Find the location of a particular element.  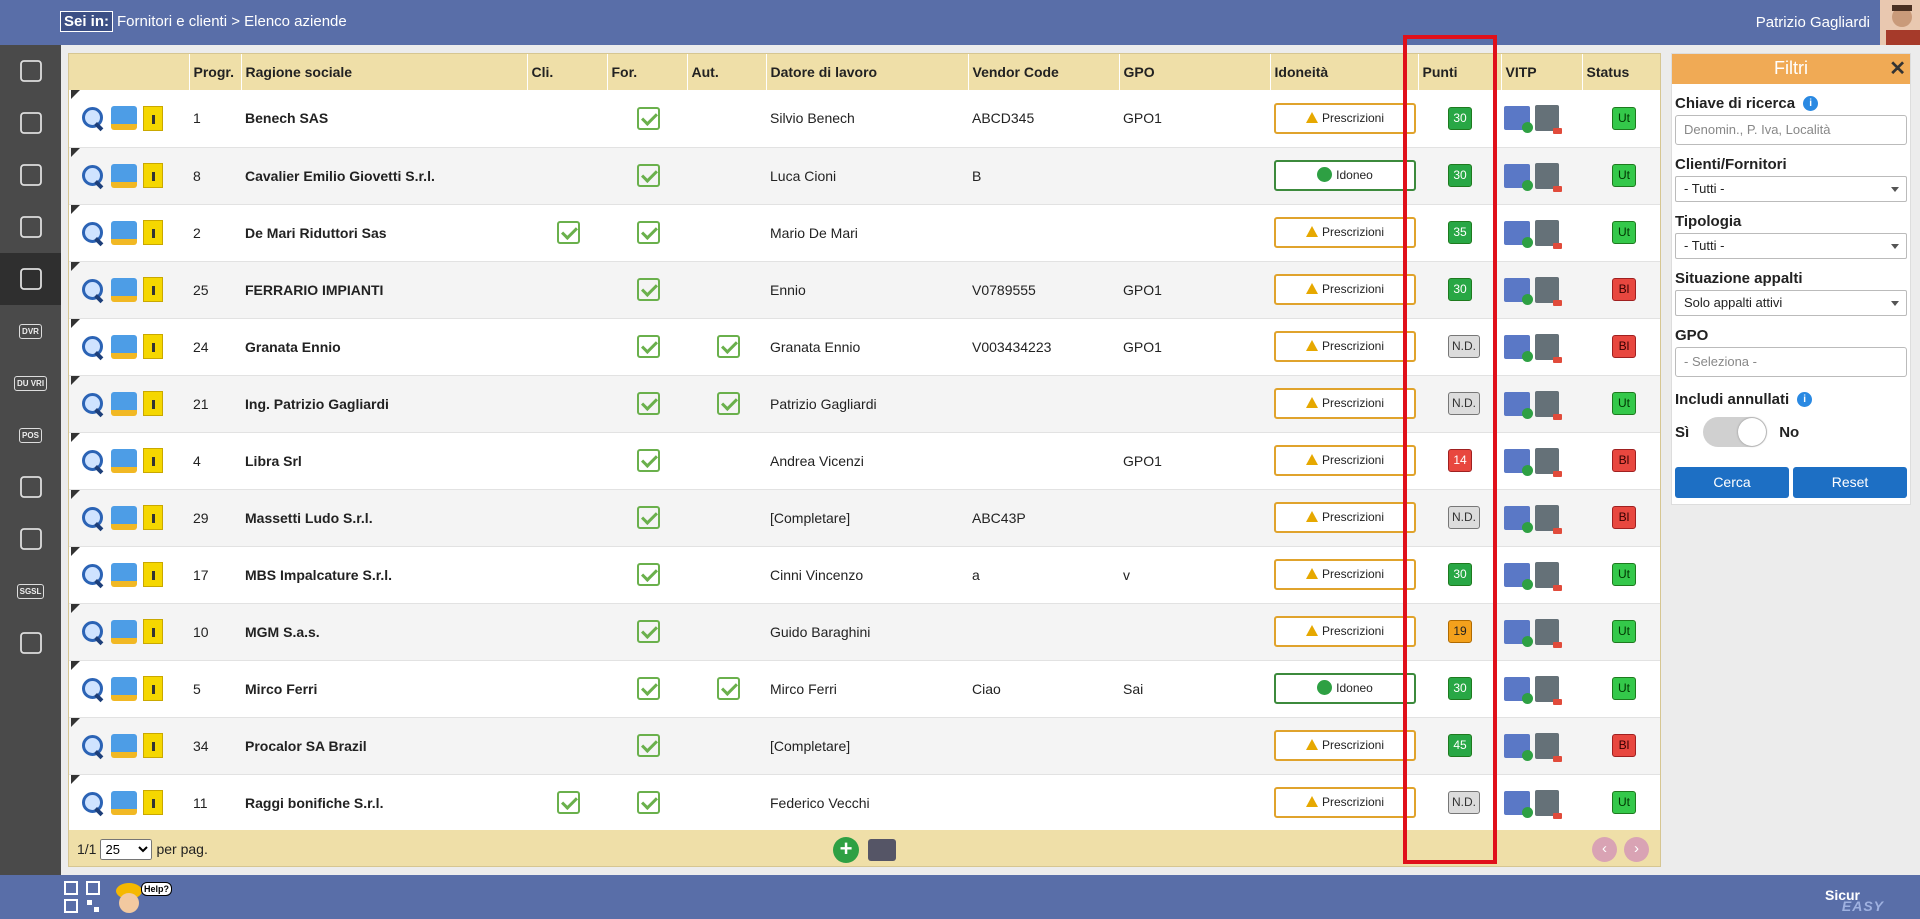

per-page-select: 25 is located at coordinates (126, 849).